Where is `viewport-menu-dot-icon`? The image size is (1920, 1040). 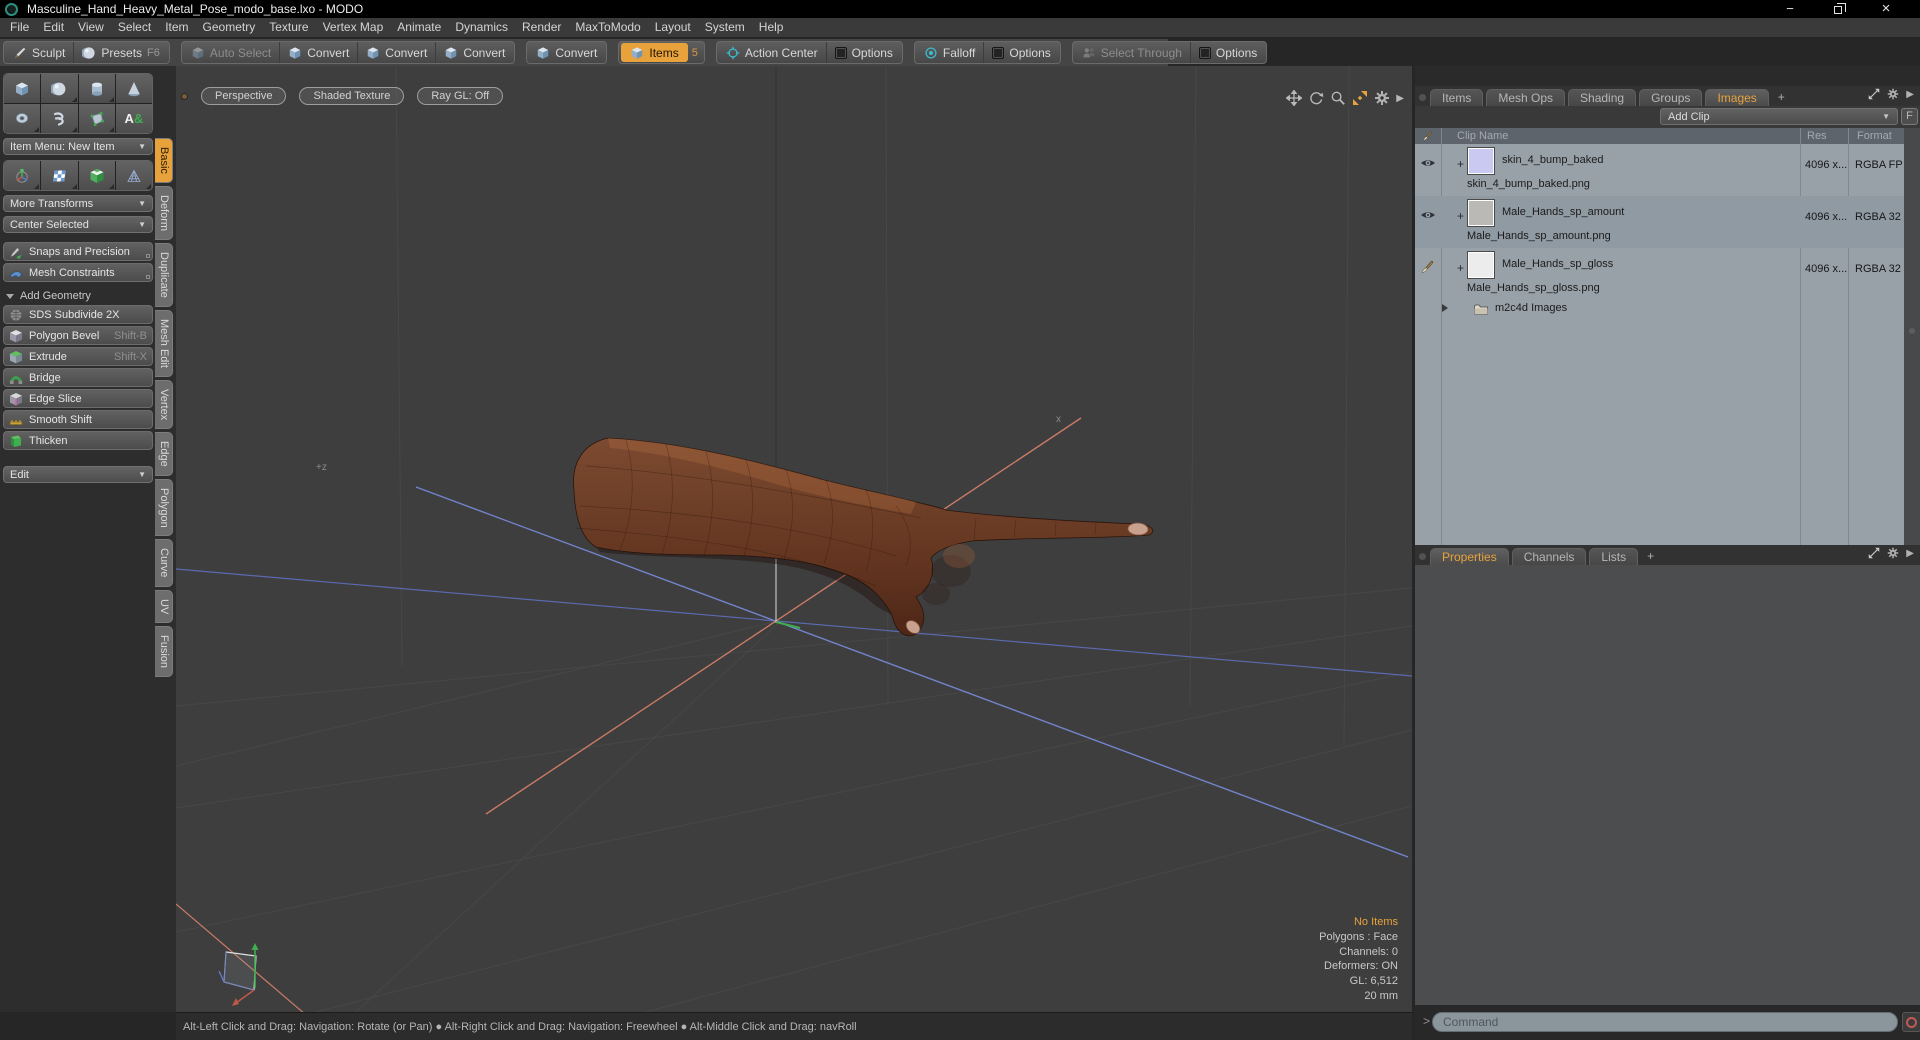
viewport-menu-dot-icon is located at coordinates (184, 96).